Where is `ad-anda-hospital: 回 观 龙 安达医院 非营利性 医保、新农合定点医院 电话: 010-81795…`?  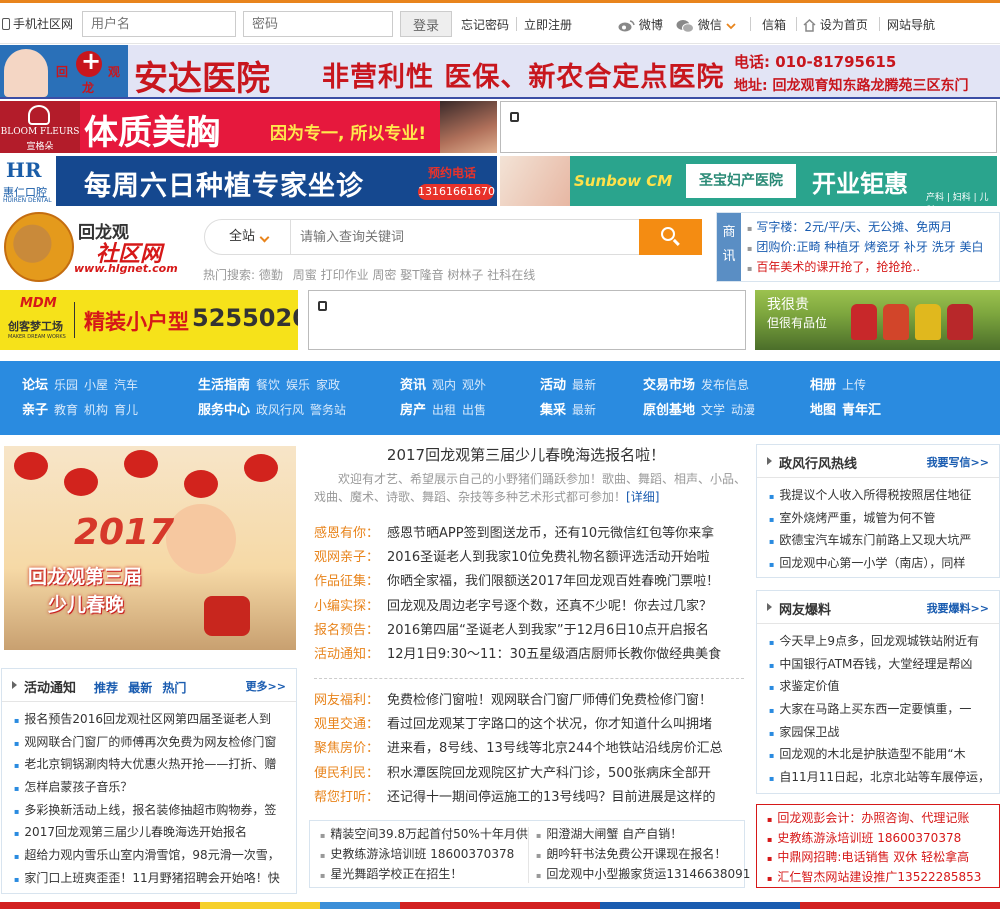
ad-anda-hospital: 回 观 龙 安达医院 非营利性 医保、新农合定点医院 电话: 010-81795… is located at coordinates (500, 72).